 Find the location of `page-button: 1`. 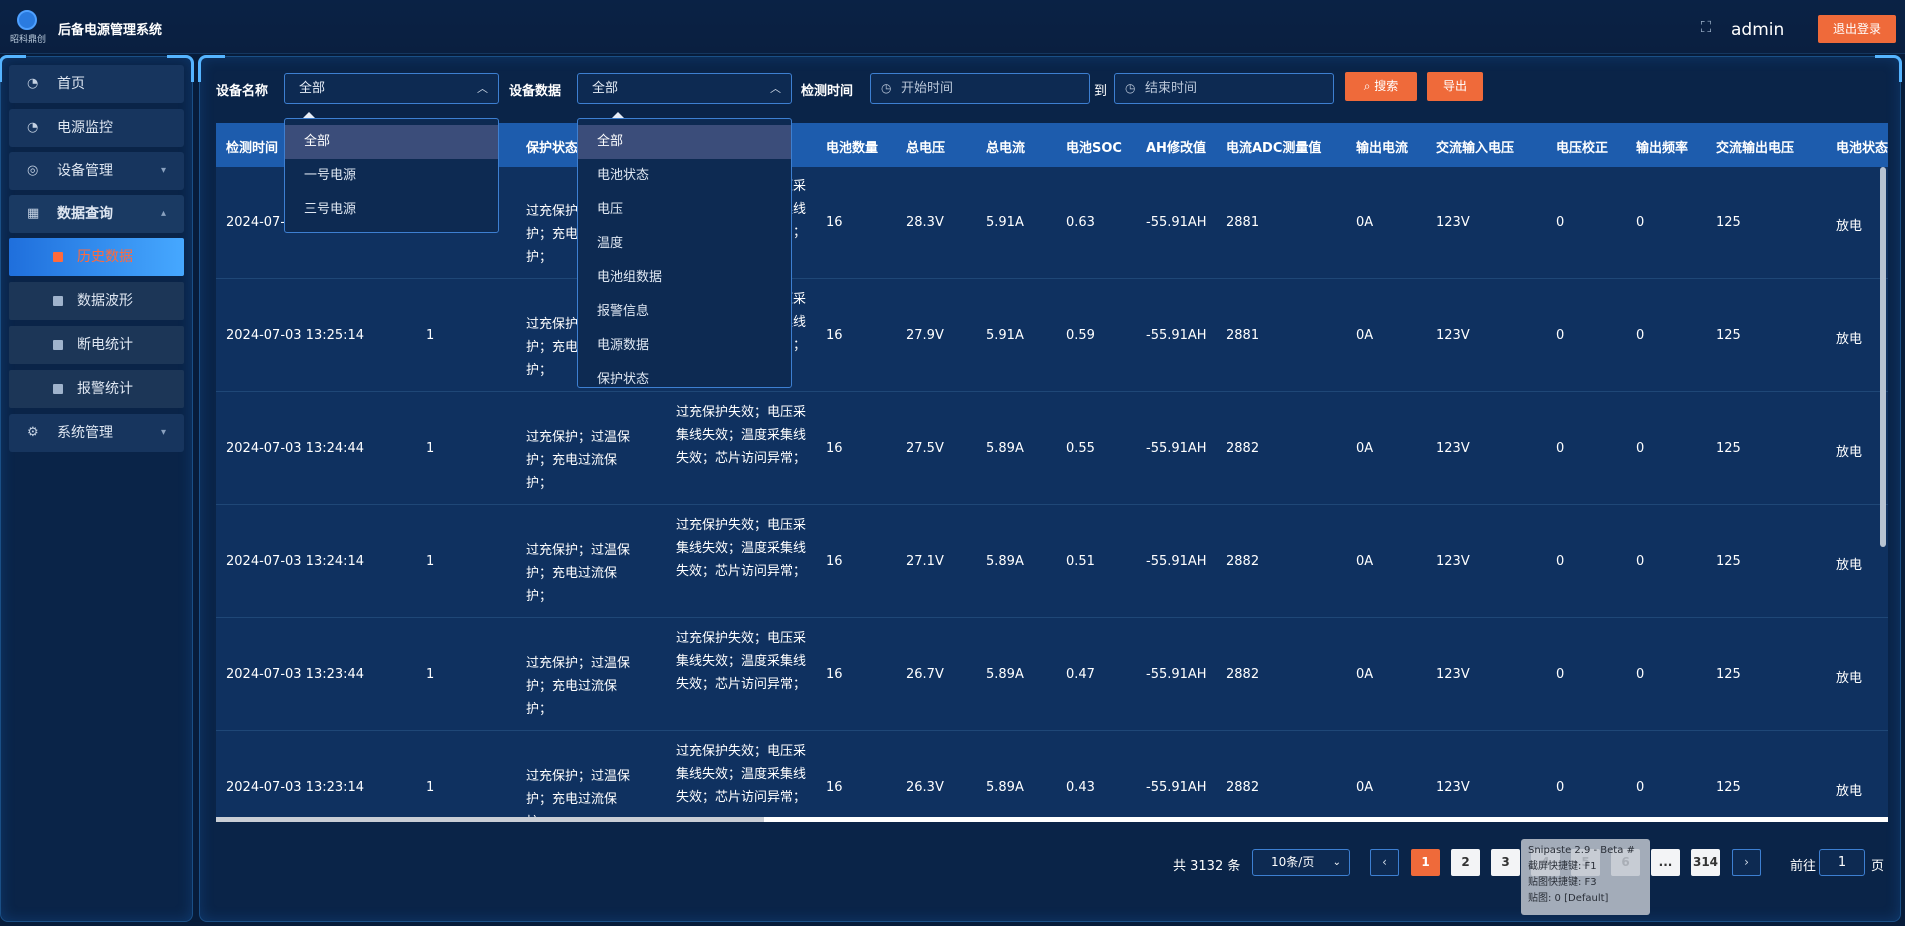

page-button: 1 is located at coordinates (1425, 862).